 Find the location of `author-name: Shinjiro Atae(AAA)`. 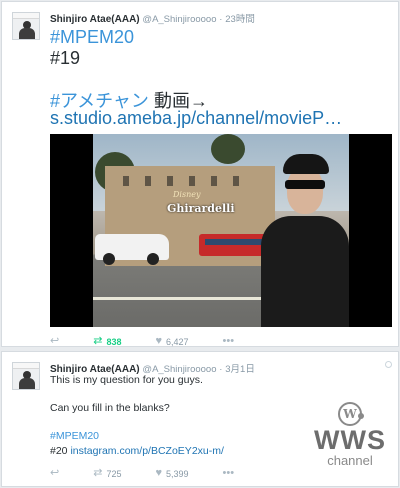

author-name: Shinjiro Atae(AAA) is located at coordinates (95, 19).